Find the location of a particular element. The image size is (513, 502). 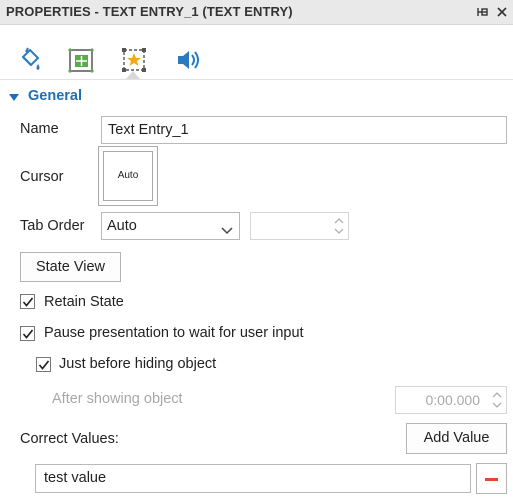

general-section-label: General is located at coordinates (55, 96).